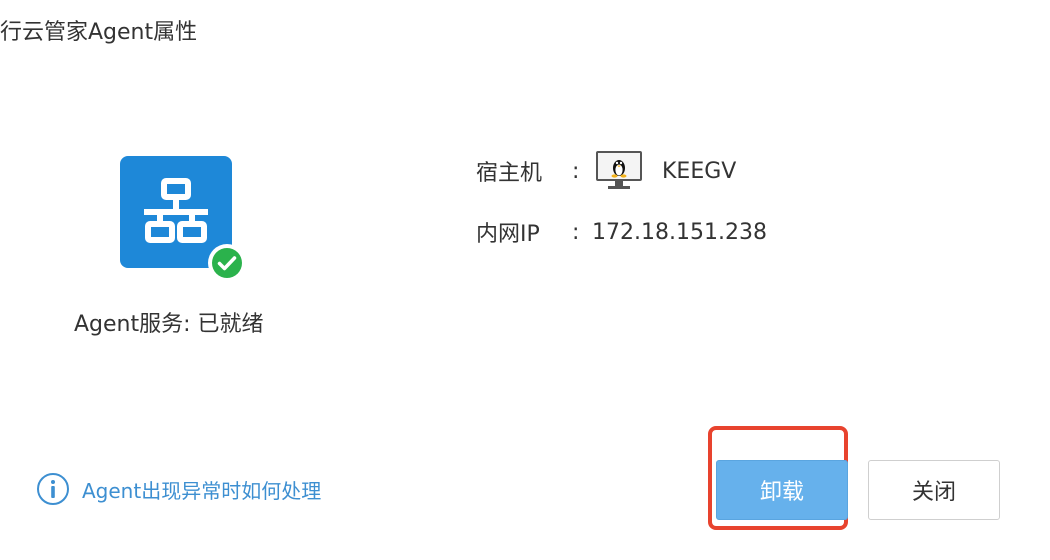 This screenshot has height=560, width=1050. I want to click on host-label: 宿主机, so click(509, 173).